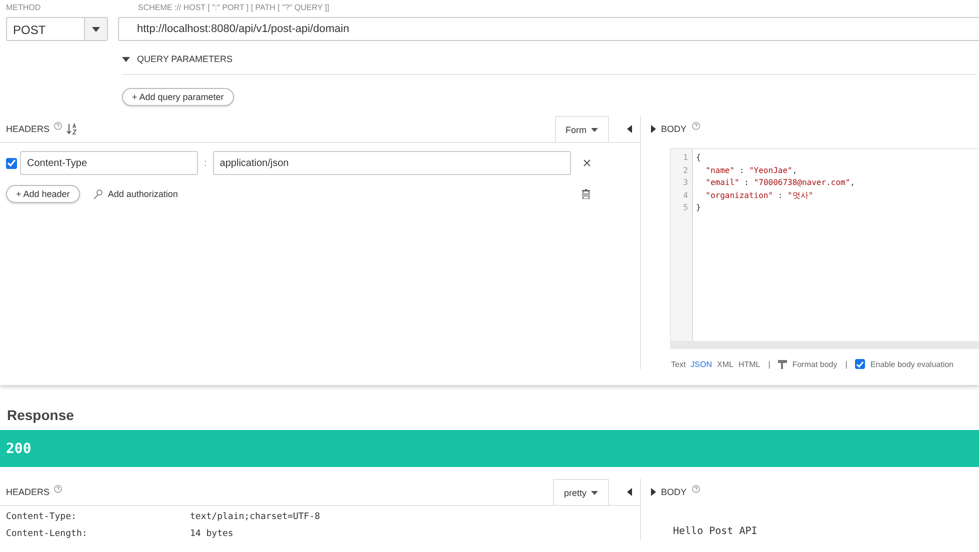  What do you see at coordinates (779, 183) in the screenshot?
I see `code-line: "email" : "70006738@naver.com",` at bounding box center [779, 183].